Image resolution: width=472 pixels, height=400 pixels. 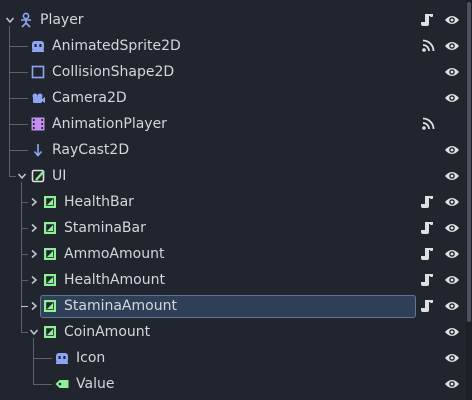 What do you see at coordinates (233, 384) in the screenshot?
I see `tree-item-value: Value` at bounding box center [233, 384].